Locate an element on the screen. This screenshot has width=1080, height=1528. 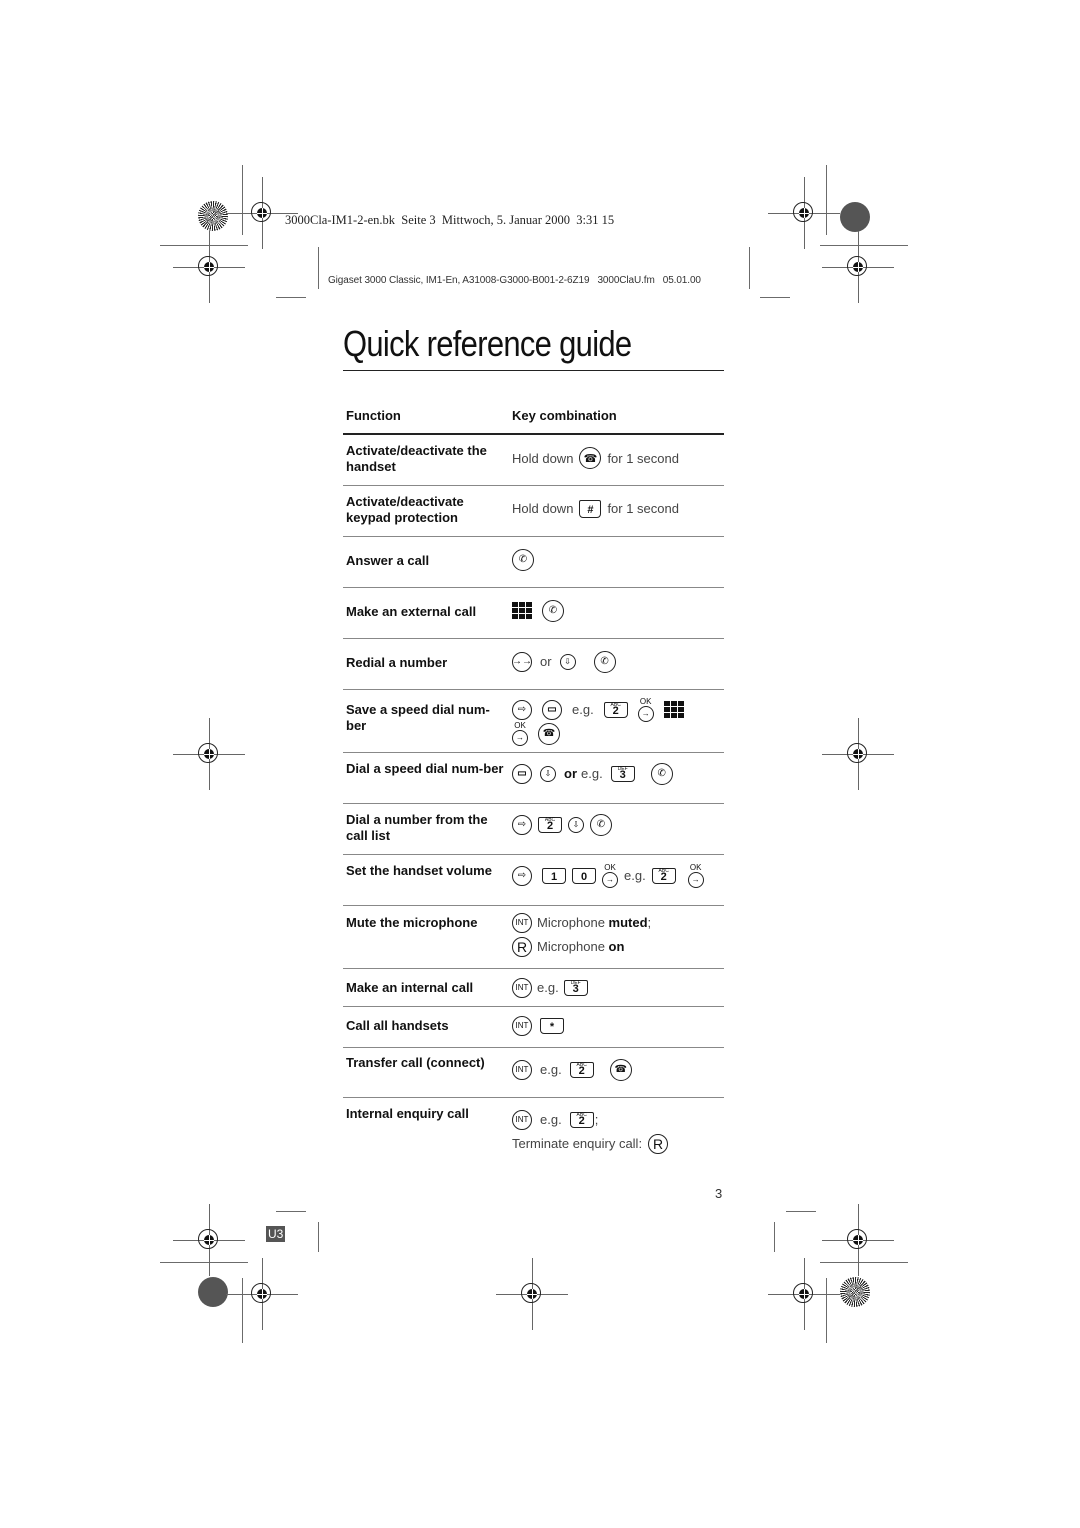
function-label: Dial a number from the call list is located at coordinates (426, 829).